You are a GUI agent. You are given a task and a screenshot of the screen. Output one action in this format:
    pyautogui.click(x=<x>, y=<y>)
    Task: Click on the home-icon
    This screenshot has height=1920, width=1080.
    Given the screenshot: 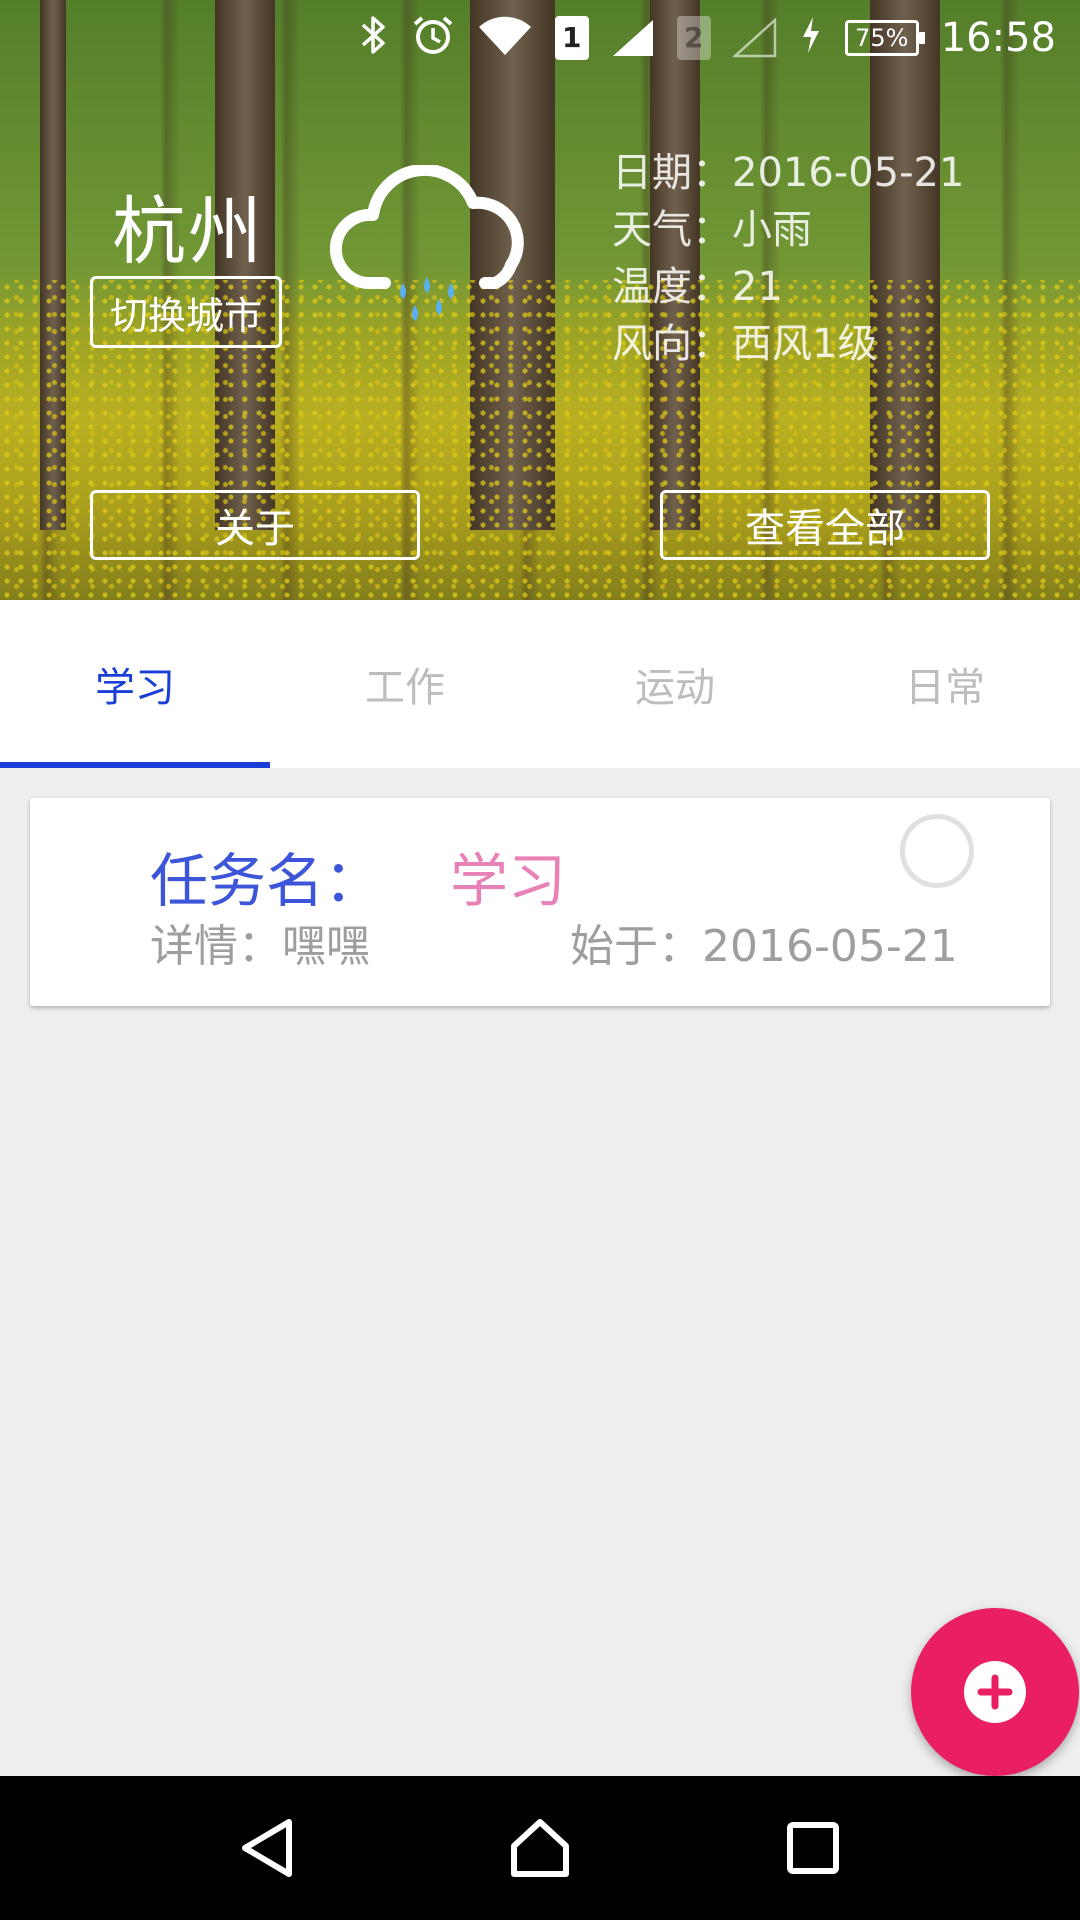 What is the action you would take?
    pyautogui.click(x=540, y=1848)
    